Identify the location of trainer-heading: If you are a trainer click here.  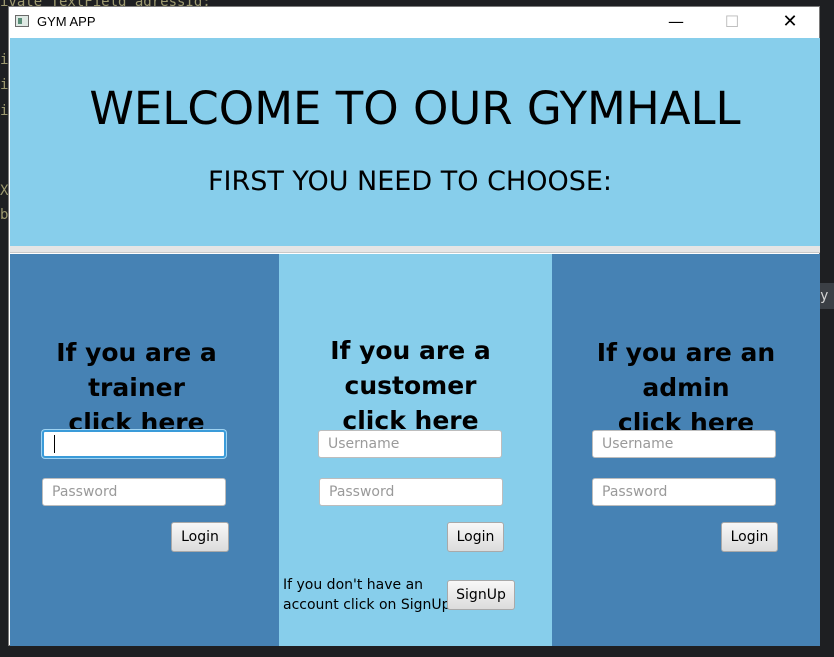
(136, 387).